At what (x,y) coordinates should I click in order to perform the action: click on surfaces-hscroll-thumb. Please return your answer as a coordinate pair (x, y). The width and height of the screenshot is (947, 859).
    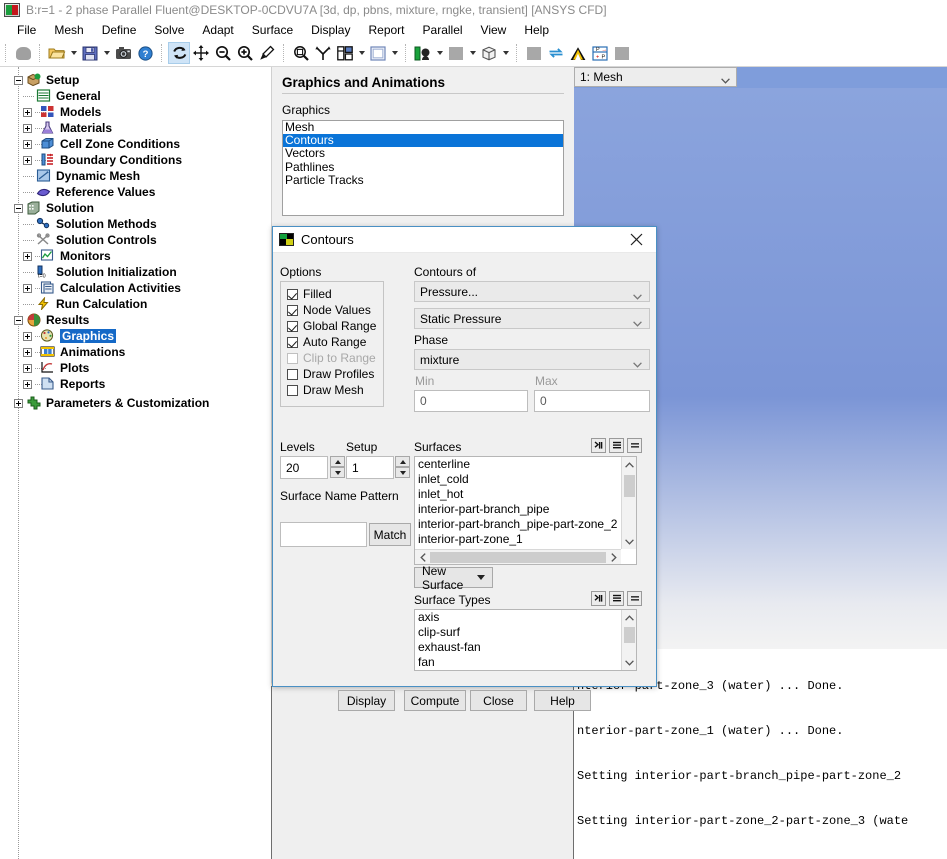
    Looking at the image, I should click on (518, 557).